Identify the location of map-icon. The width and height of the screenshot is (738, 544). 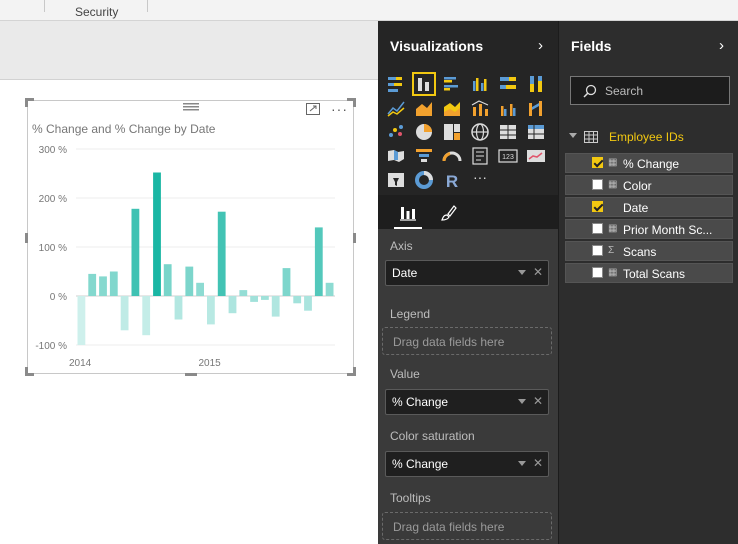
(480, 132).